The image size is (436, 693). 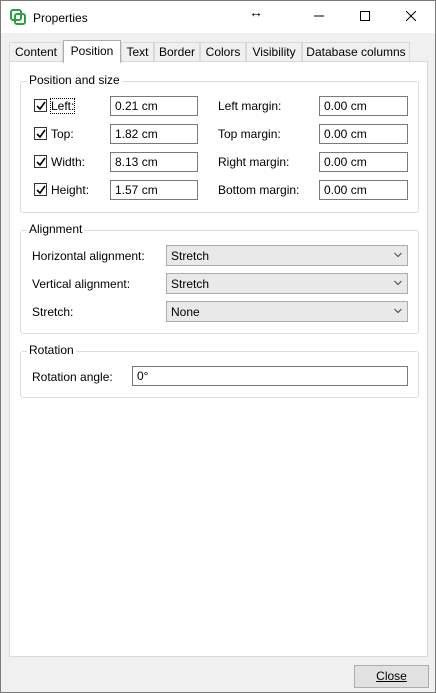 I want to click on group-title: Position and size, so click(x=74, y=80).